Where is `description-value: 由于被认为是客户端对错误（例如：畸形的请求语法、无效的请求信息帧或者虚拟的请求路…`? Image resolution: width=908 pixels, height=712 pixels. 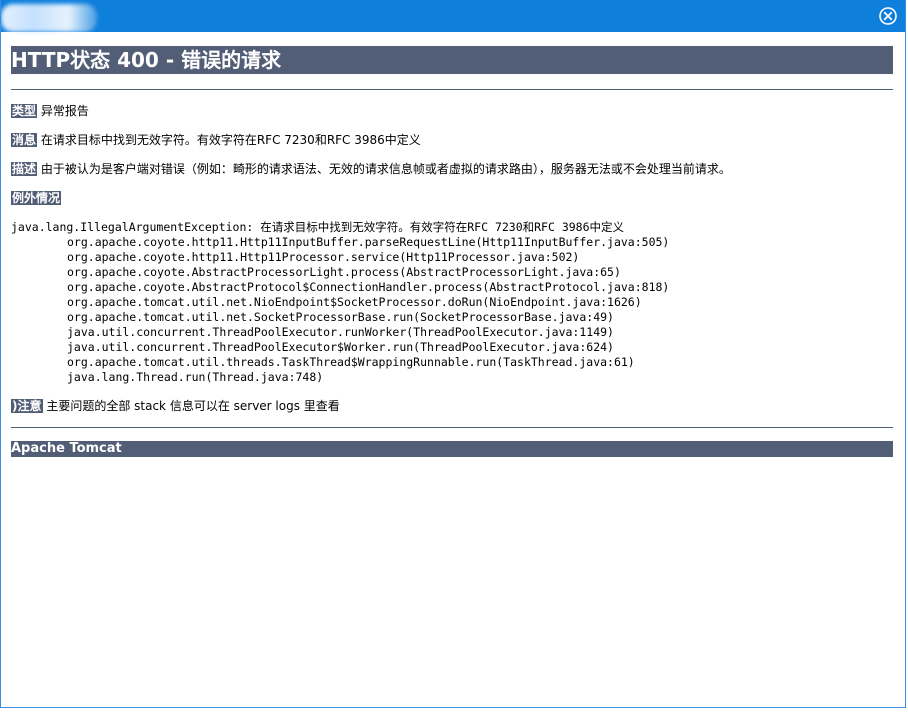
description-value: 由于被认为是客户端对错误（例如：畸形的请求语法、无效的请求信息帧或者虚拟的请求路… is located at coordinates (385, 169).